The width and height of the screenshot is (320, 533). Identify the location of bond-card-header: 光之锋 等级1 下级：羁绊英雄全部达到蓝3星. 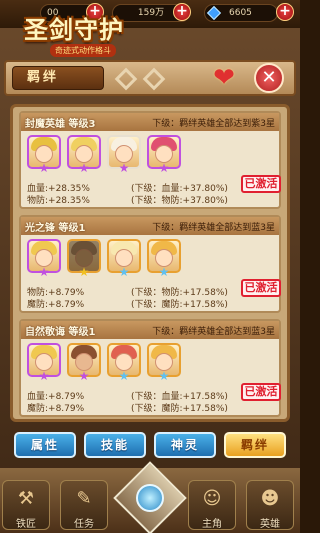
(150, 226).